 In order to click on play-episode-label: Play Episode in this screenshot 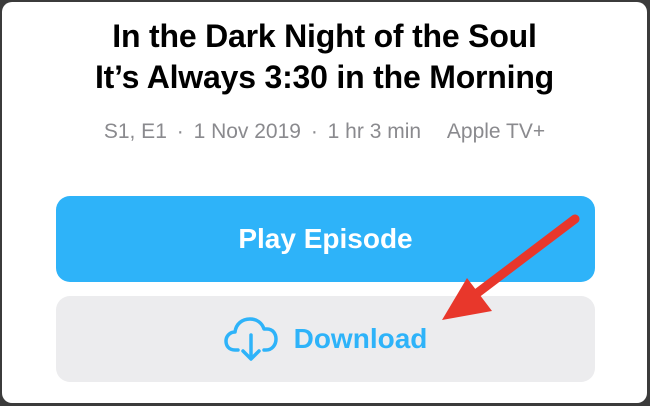, I will do `click(325, 238)`.